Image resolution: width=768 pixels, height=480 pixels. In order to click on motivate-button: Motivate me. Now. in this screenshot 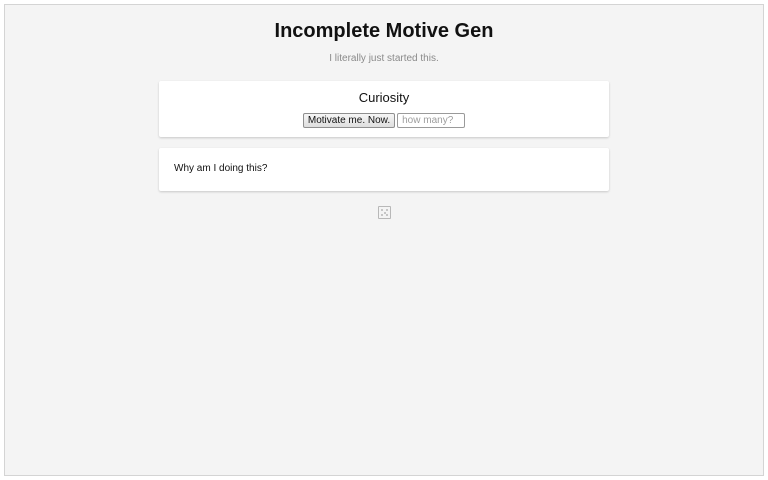, I will do `click(349, 120)`.